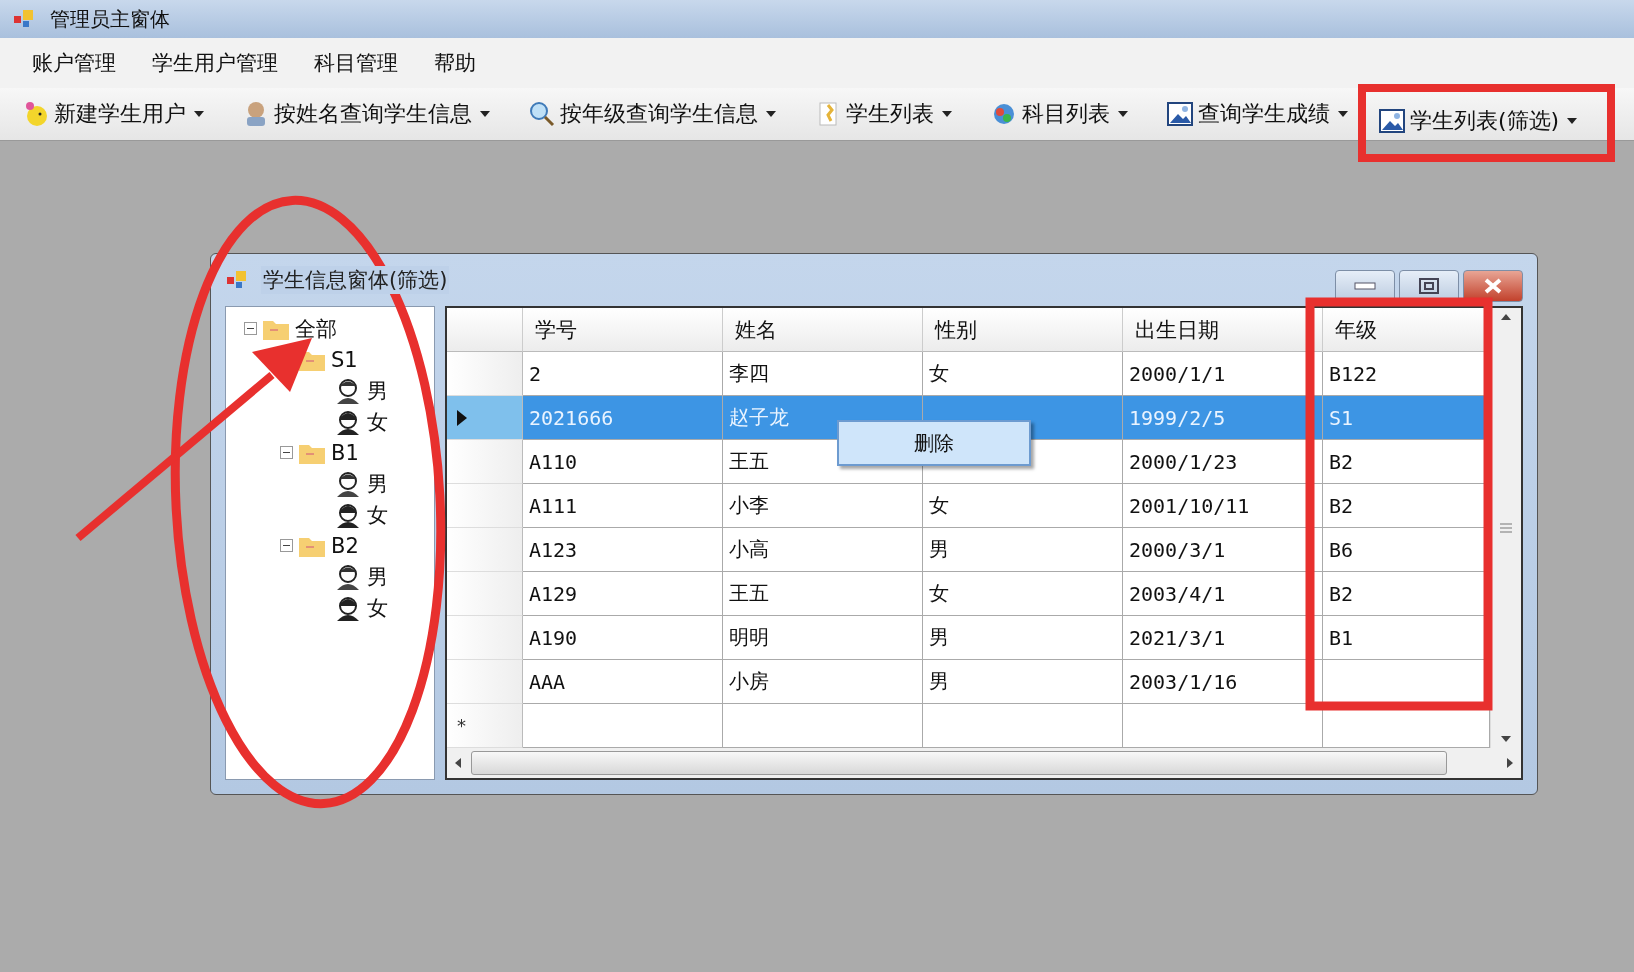  Describe the element at coordinates (1506, 317) in the screenshot. I see `scroll-up-icon` at that location.